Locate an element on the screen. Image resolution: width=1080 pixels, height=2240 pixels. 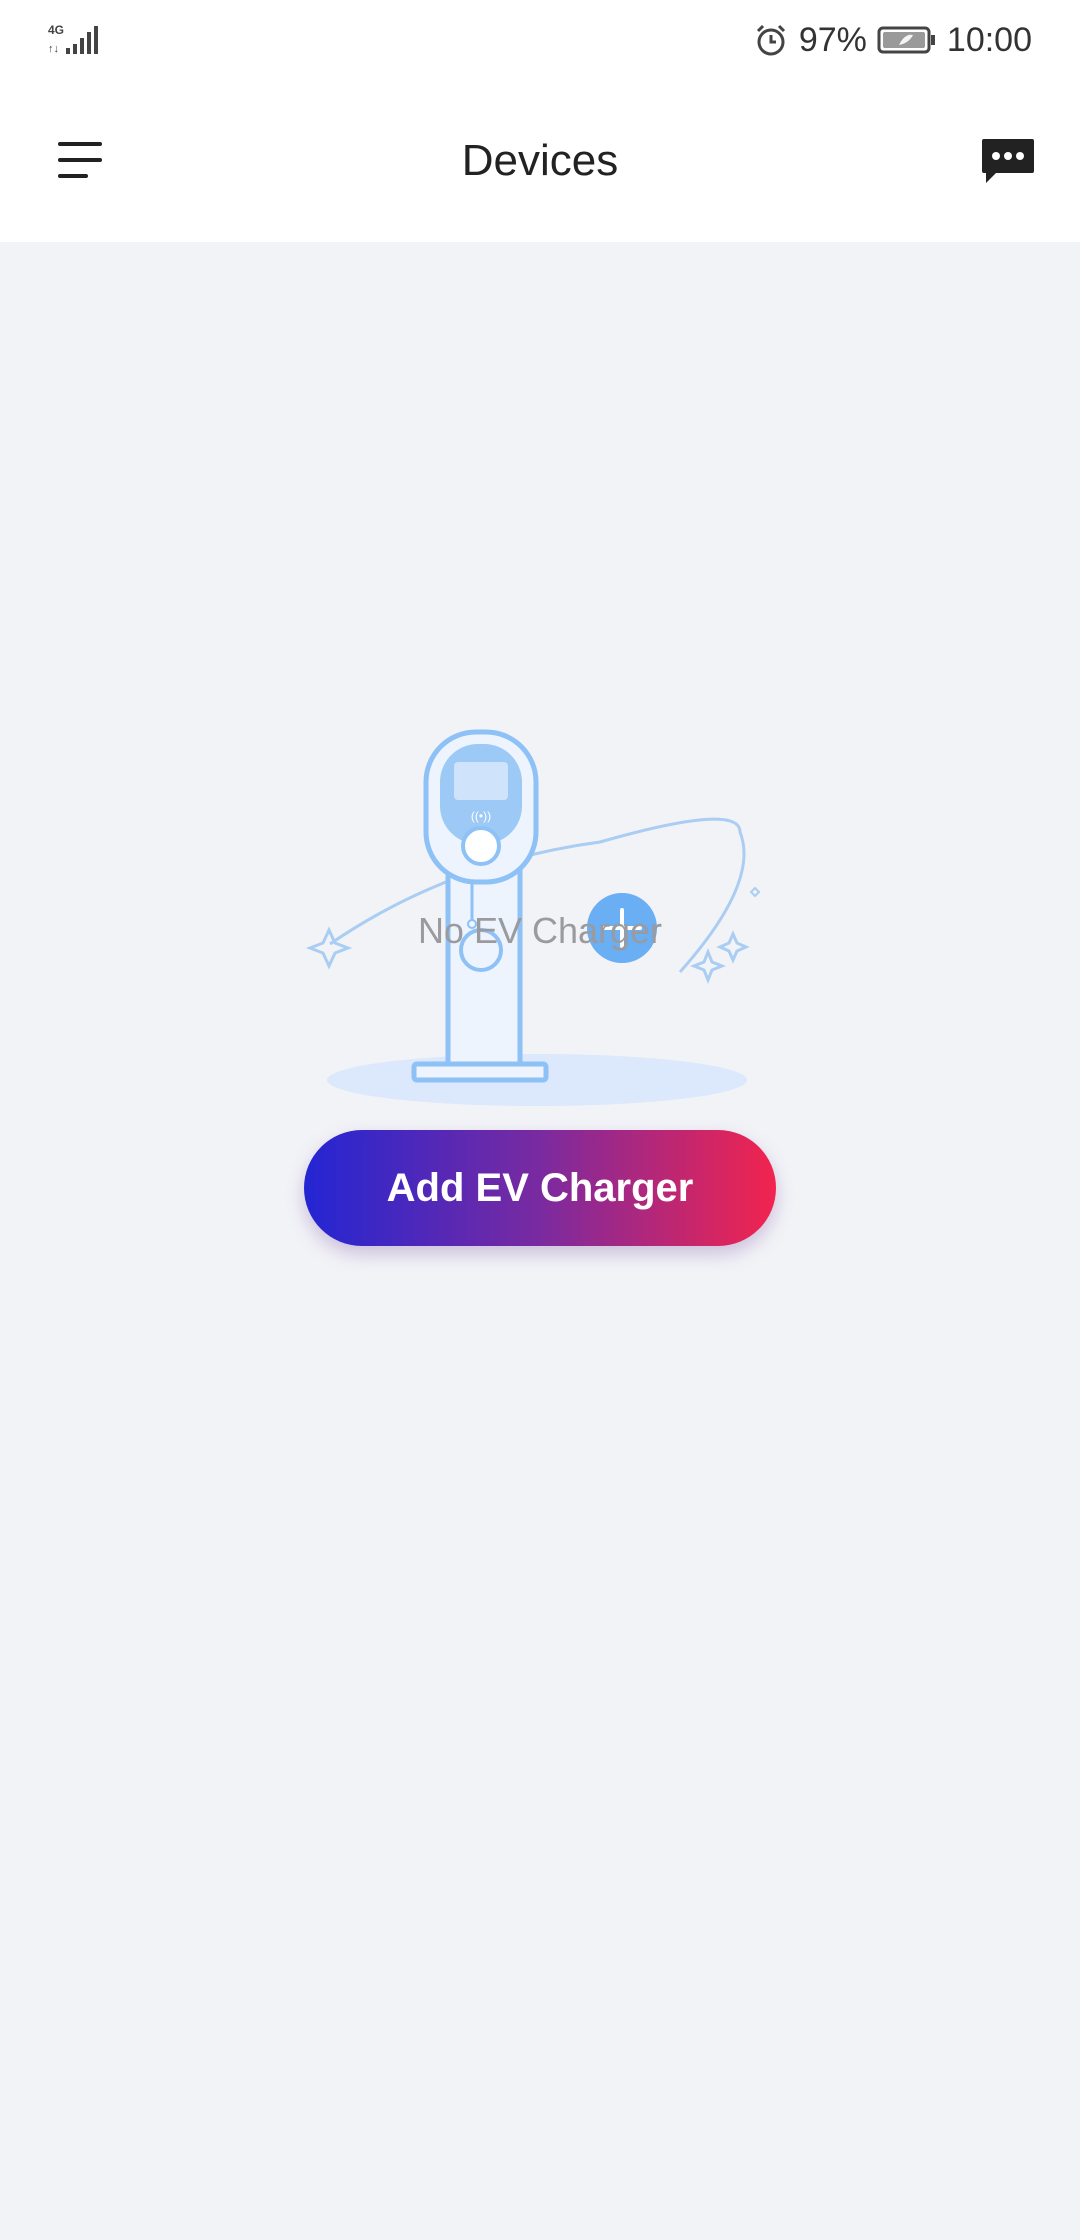
message-icon is located at coordinates (1008, 161).